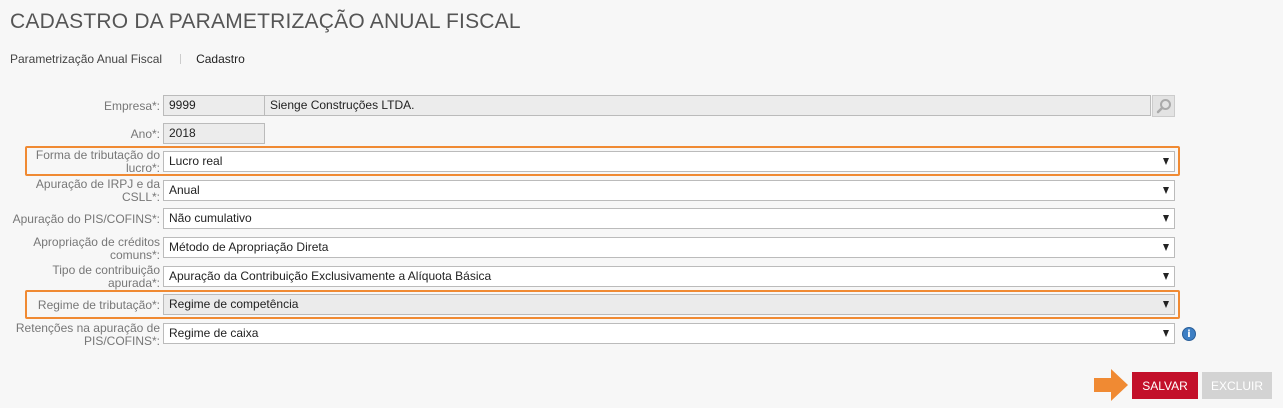  I want to click on apuracao-pis-value: Não cumulativo, so click(210, 218).